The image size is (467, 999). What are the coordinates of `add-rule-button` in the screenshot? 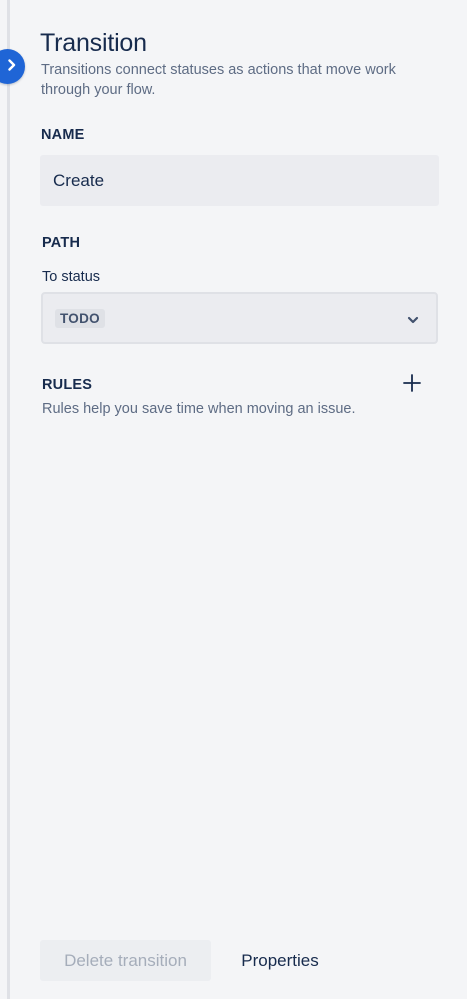 It's located at (412, 385).